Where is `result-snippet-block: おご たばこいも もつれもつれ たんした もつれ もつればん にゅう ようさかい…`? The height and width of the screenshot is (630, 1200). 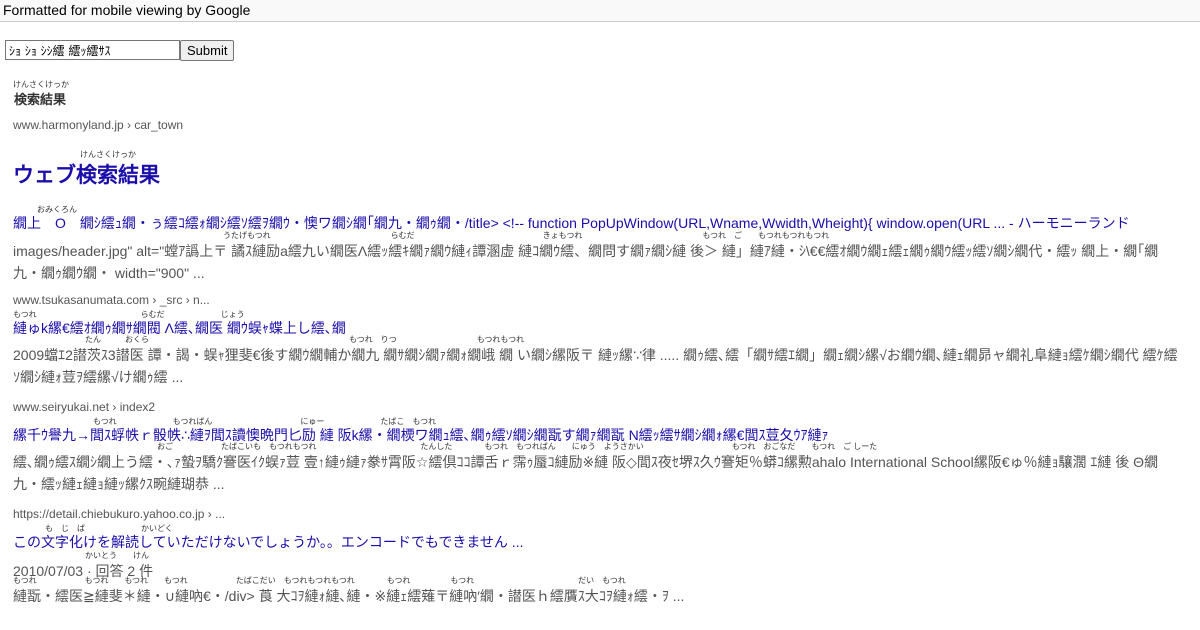
result-snippet-block: おご たばこいも もつれもつれ たんした もつれ もつればん にゅう ようさかい… is located at coordinates (598, 468).